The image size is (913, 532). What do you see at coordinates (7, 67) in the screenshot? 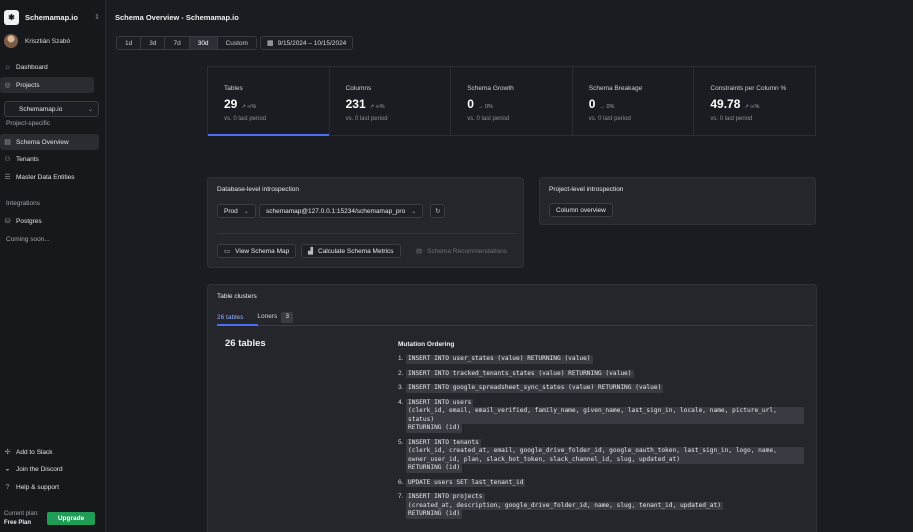
I see `home-icon: ⌂` at bounding box center [7, 67].